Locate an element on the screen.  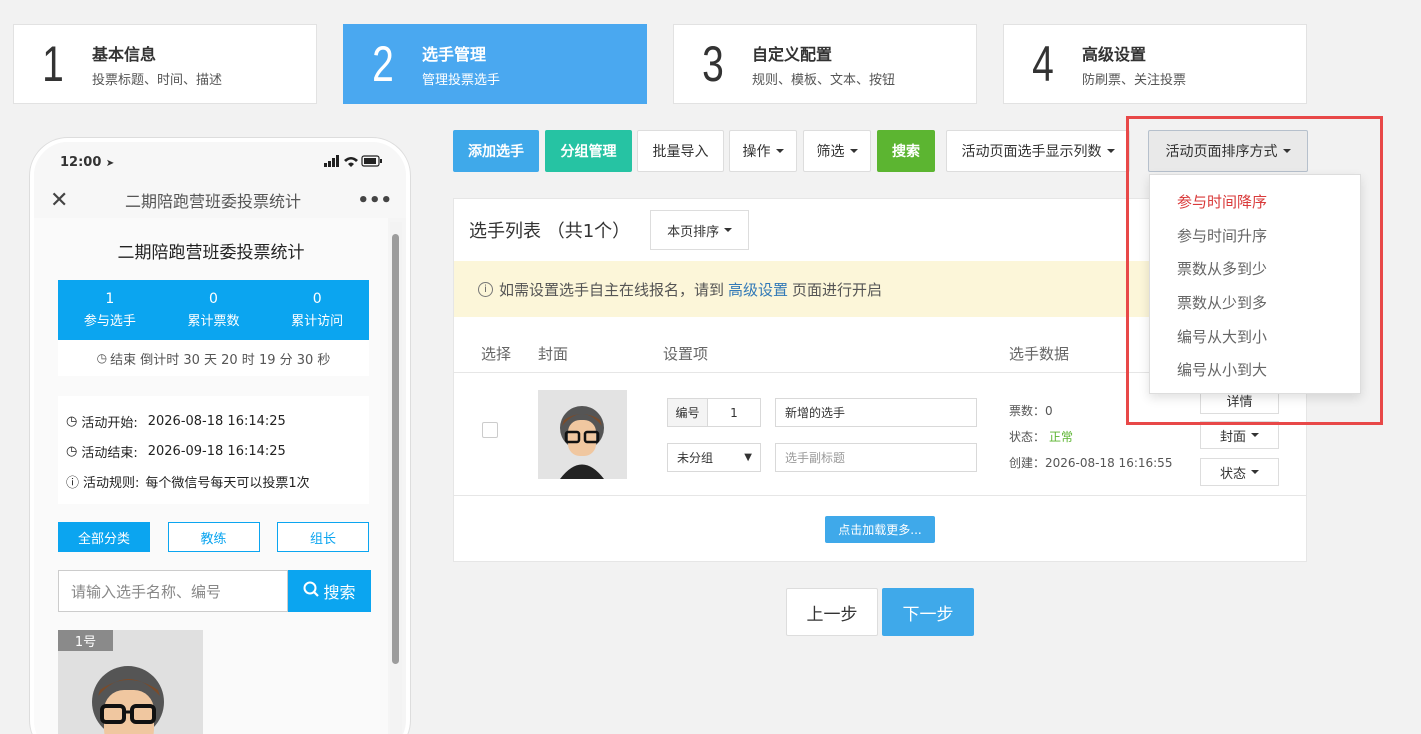
search-icon is located at coordinates (311, 591).